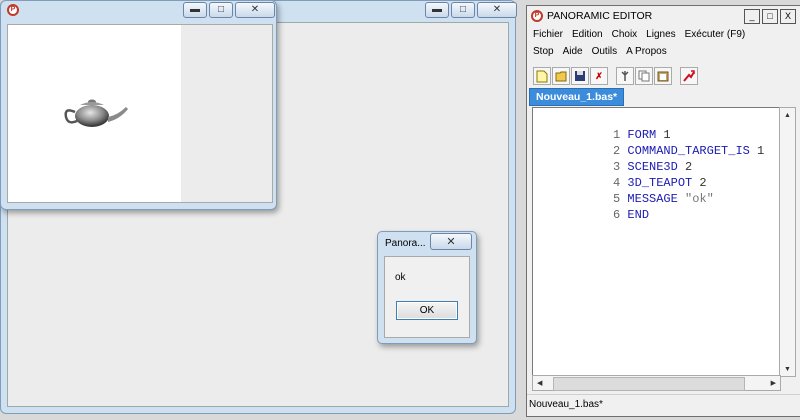 This screenshot has width=800, height=420. What do you see at coordinates (623, 192) in the screenshot?
I see `code-line: 5 MESSAGE "ok"` at bounding box center [623, 192].